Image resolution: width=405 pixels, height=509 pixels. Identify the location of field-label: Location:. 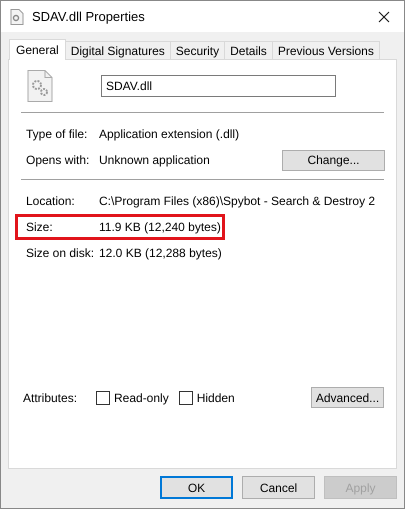
(51, 201).